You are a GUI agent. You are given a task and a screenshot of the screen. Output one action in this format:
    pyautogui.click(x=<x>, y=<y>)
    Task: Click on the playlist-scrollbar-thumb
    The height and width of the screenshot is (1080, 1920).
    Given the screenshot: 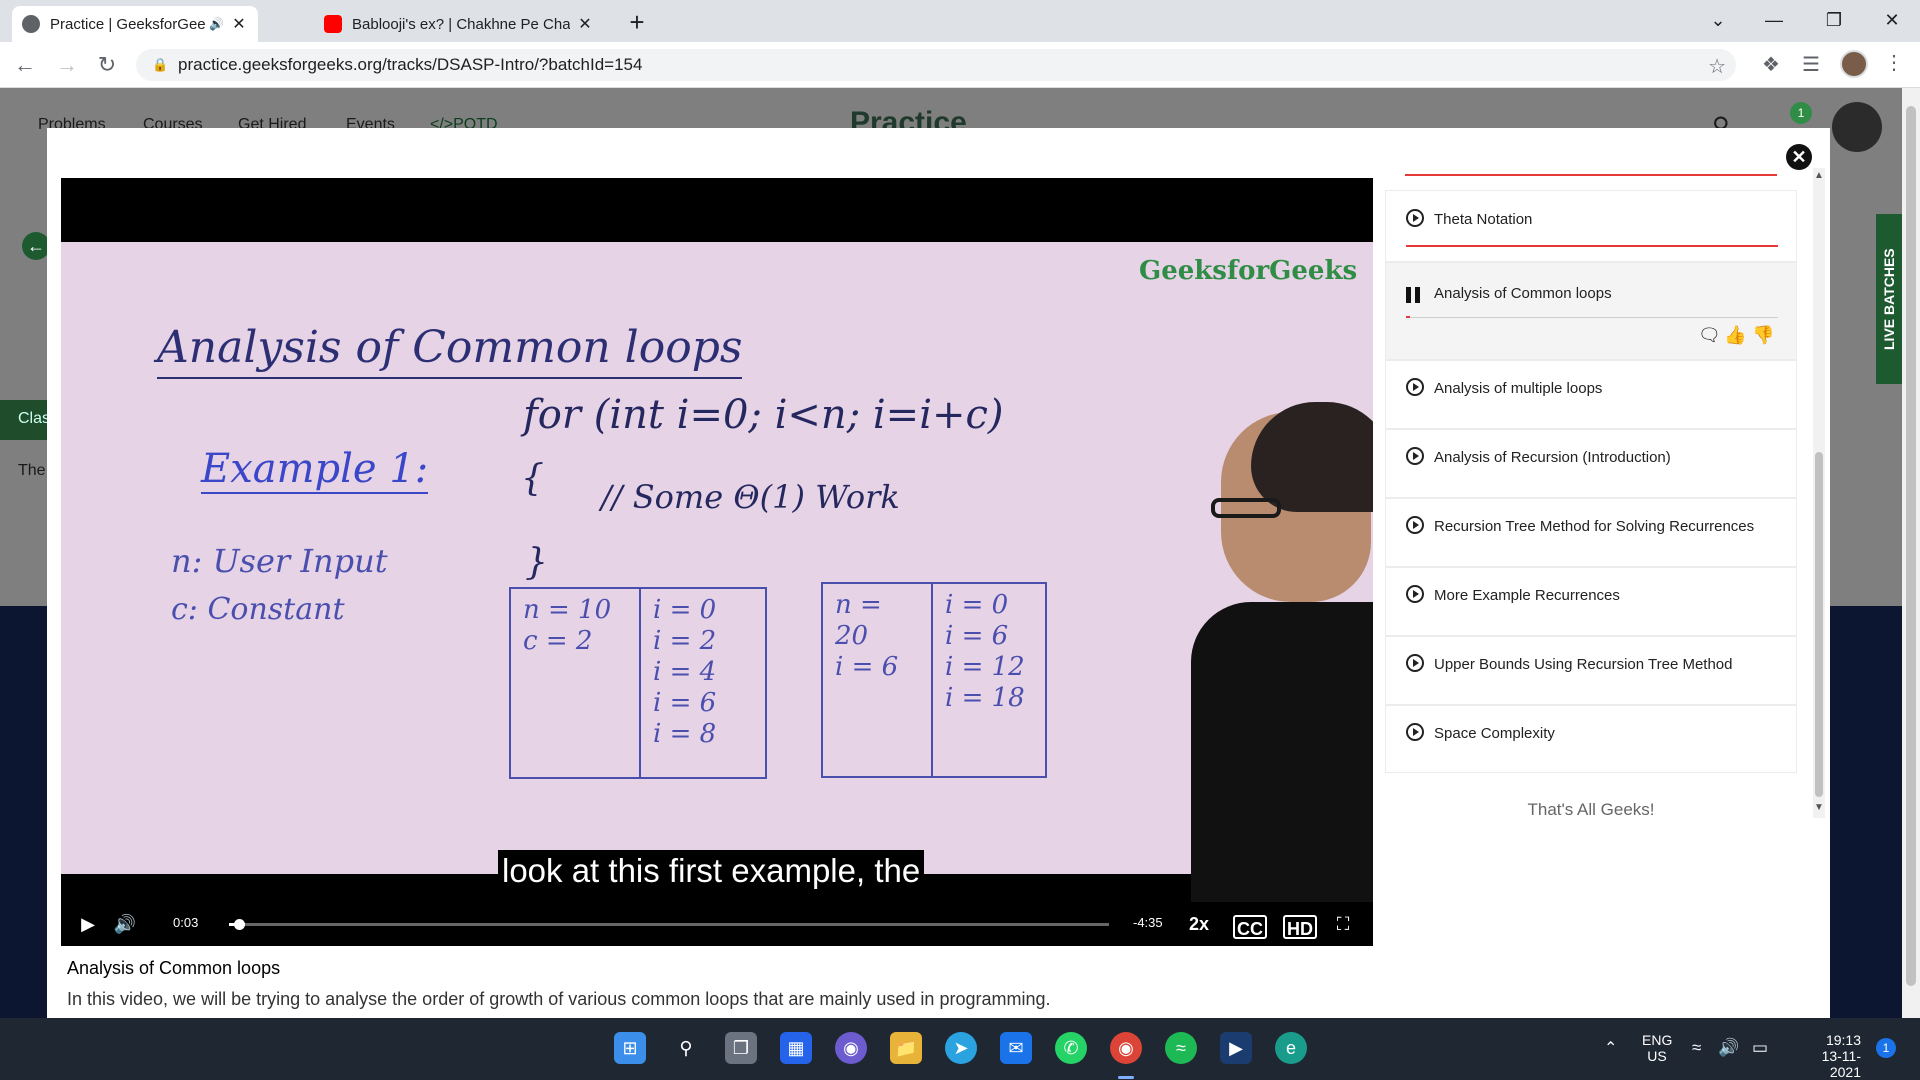 What is the action you would take?
    pyautogui.click(x=1819, y=624)
    